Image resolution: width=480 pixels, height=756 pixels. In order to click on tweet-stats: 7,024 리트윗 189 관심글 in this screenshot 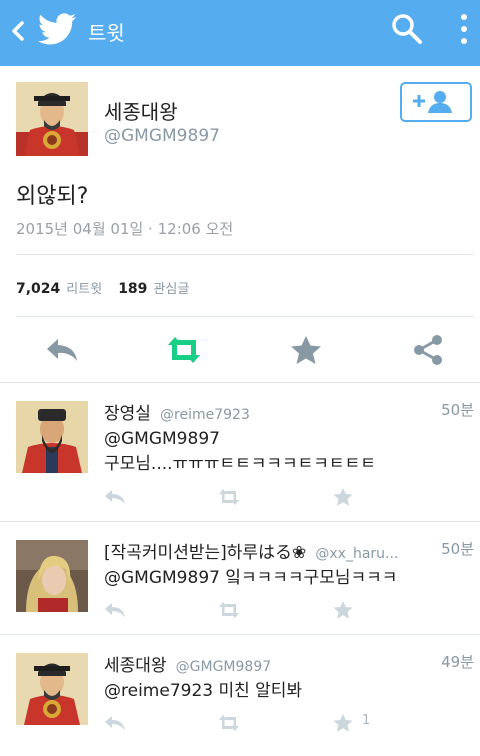, I will do `click(110, 287)`.